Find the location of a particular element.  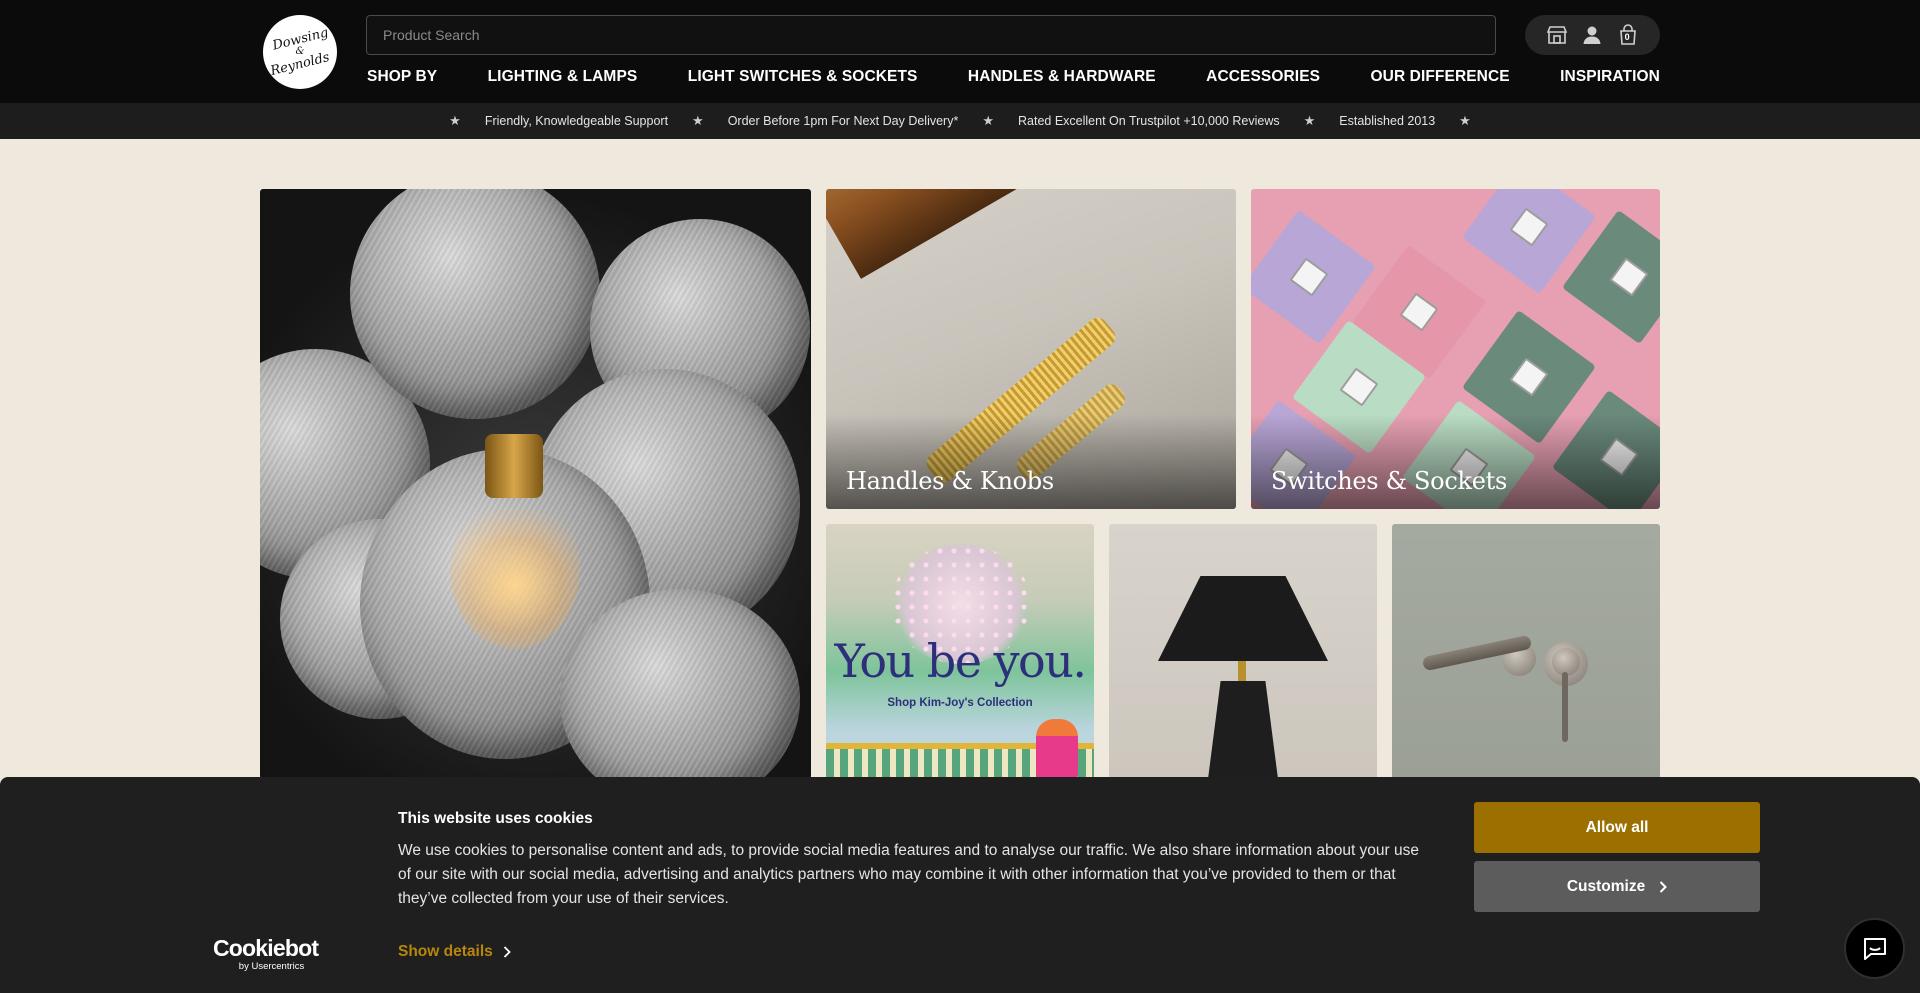

nav-inspiration: INSPIRATION is located at coordinates (1610, 77).